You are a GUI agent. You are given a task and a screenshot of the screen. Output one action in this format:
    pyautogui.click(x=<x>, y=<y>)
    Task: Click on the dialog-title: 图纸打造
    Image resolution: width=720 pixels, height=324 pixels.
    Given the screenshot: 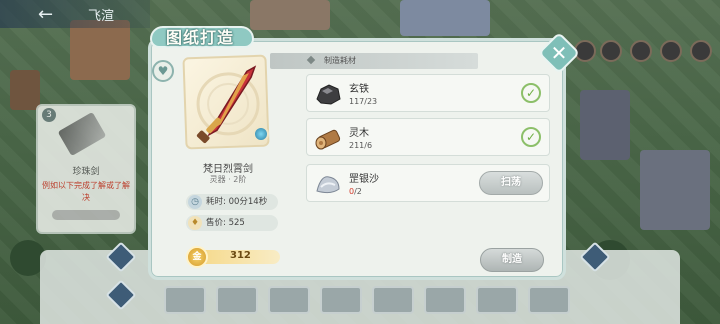 What is the action you would take?
    pyautogui.click(x=200, y=37)
    